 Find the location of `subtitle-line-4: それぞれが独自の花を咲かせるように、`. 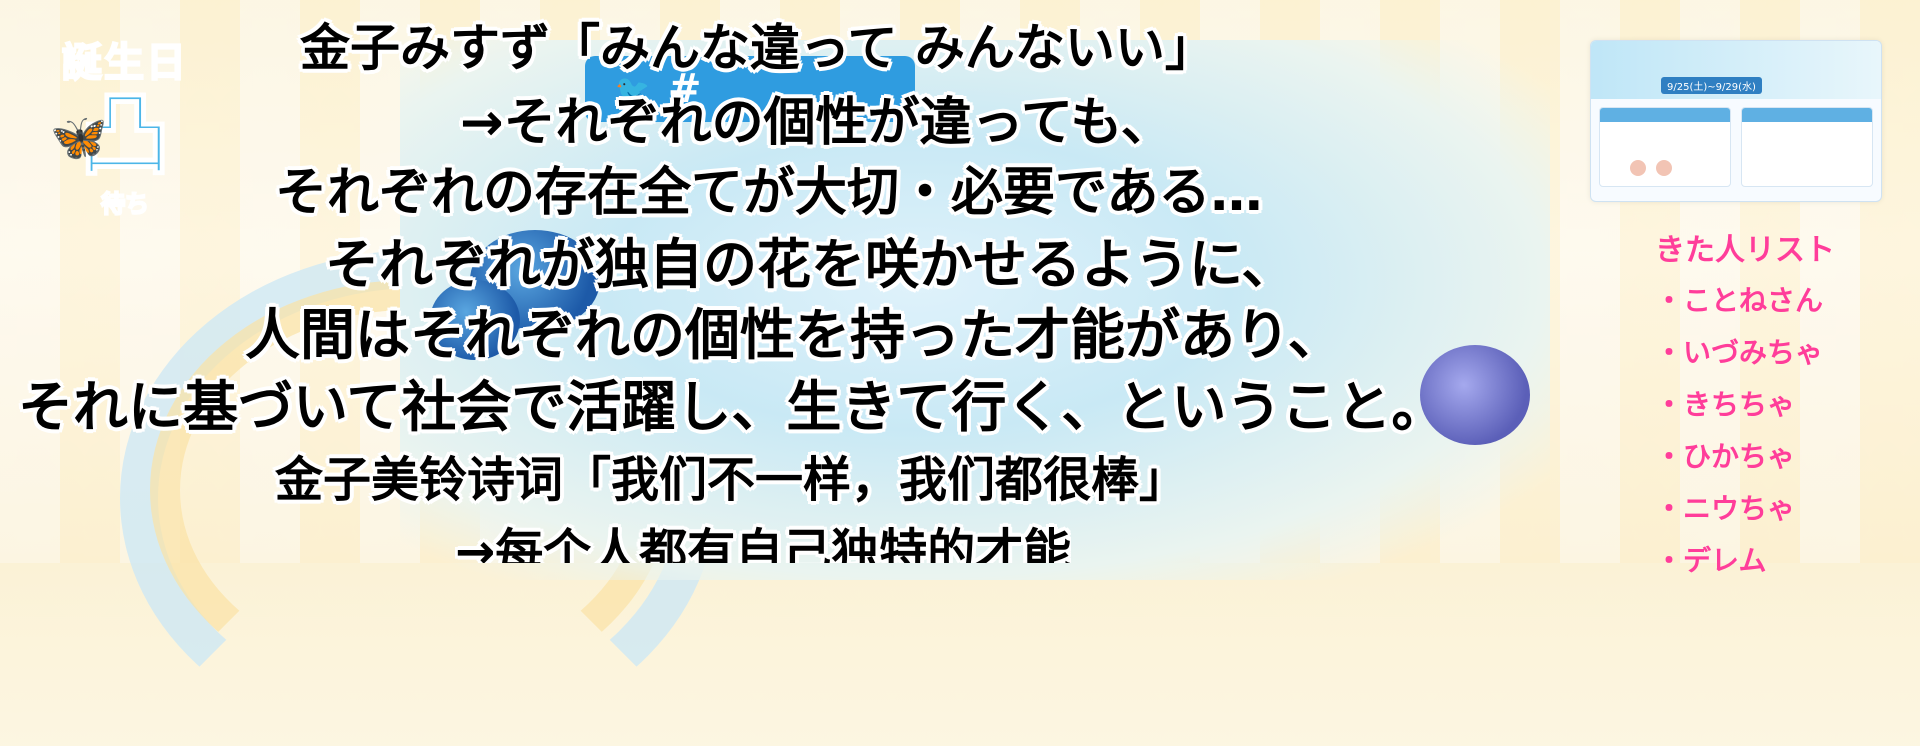

subtitle-line-4: それぞれが独自の花を咲かせるように、 is located at coordinates (810, 264).